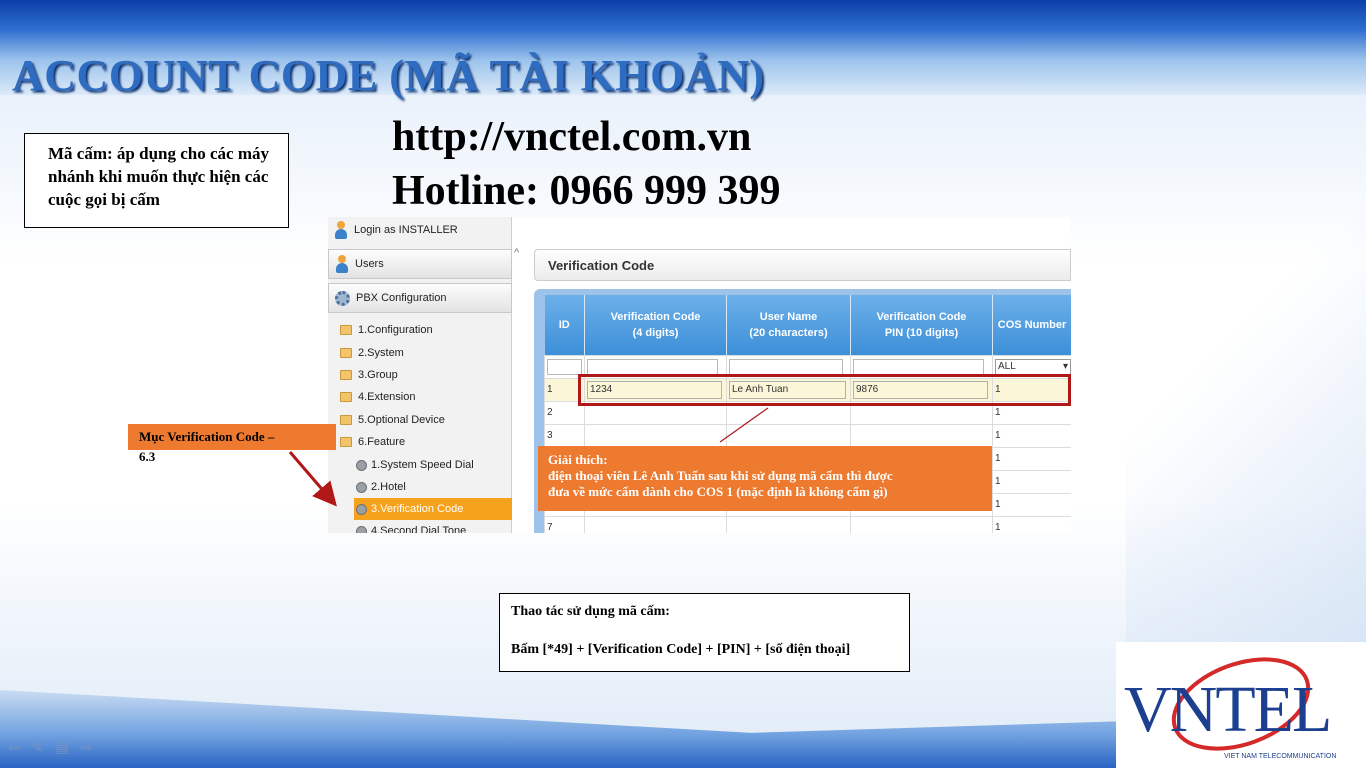 The width and height of the screenshot is (1366, 768). What do you see at coordinates (341, 230) in the screenshot?
I see `user-icon` at bounding box center [341, 230].